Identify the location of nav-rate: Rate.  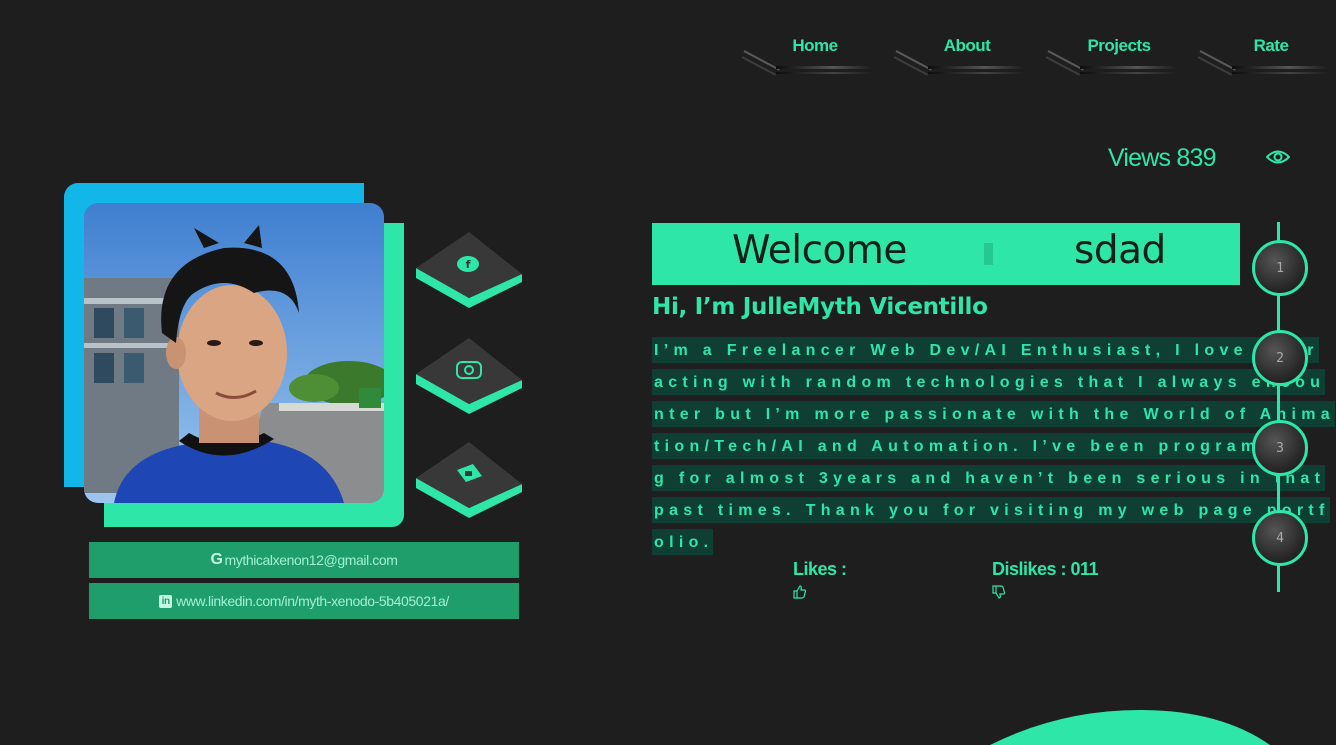
(1261, 55).